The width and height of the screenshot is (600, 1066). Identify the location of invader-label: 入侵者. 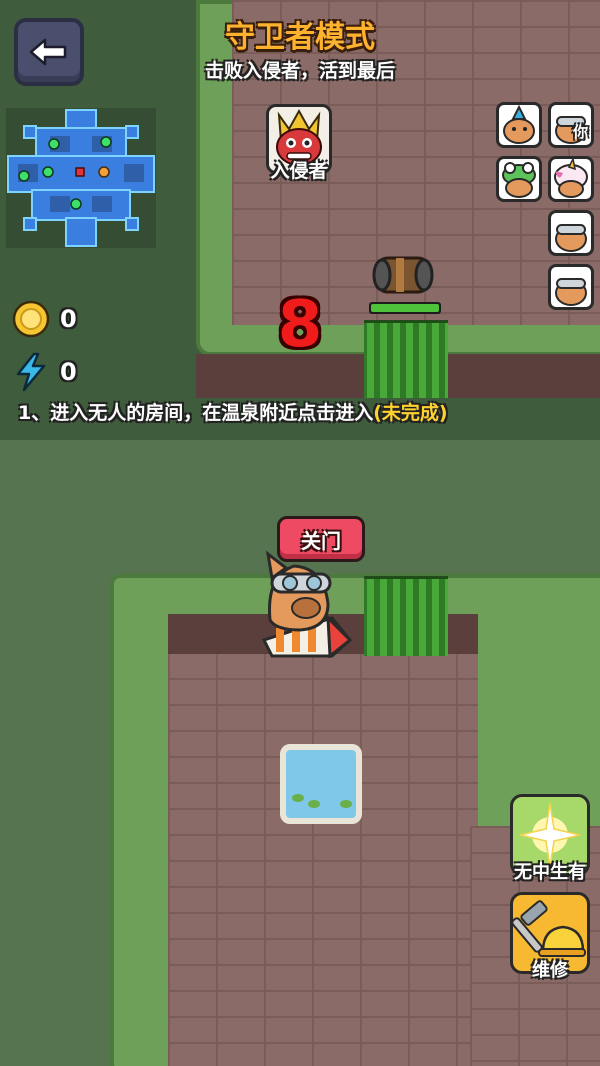
(299, 171).